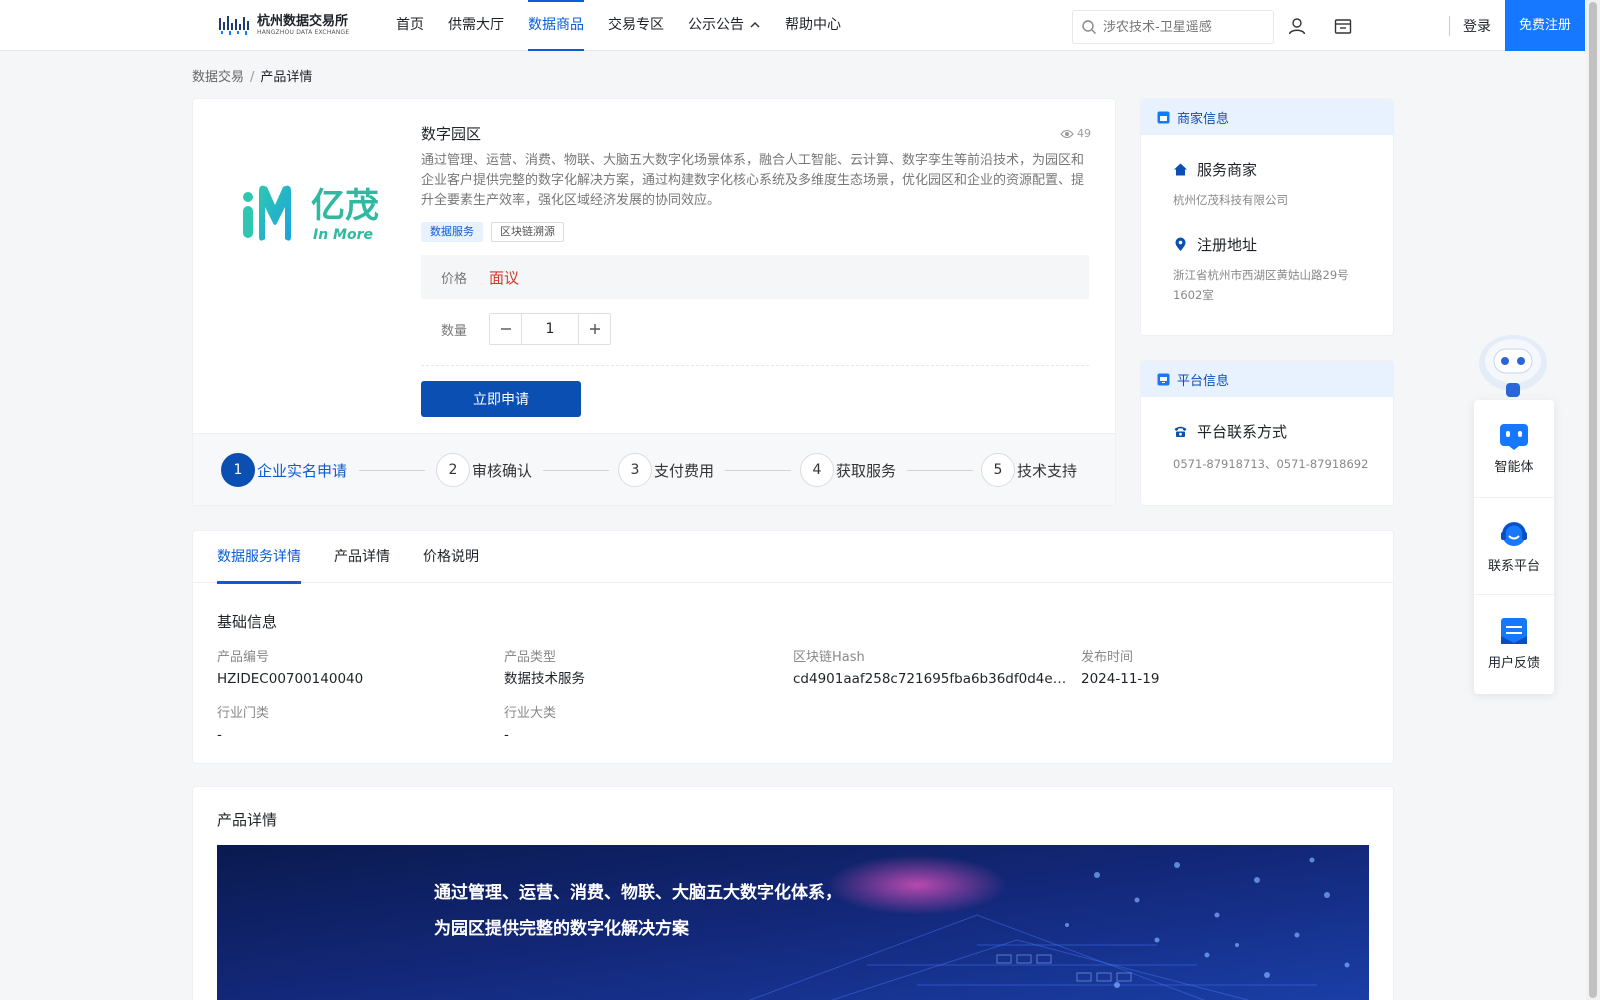 The height and width of the screenshot is (1000, 1600). I want to click on contact-platform-button: 联系平台, so click(1514, 545).